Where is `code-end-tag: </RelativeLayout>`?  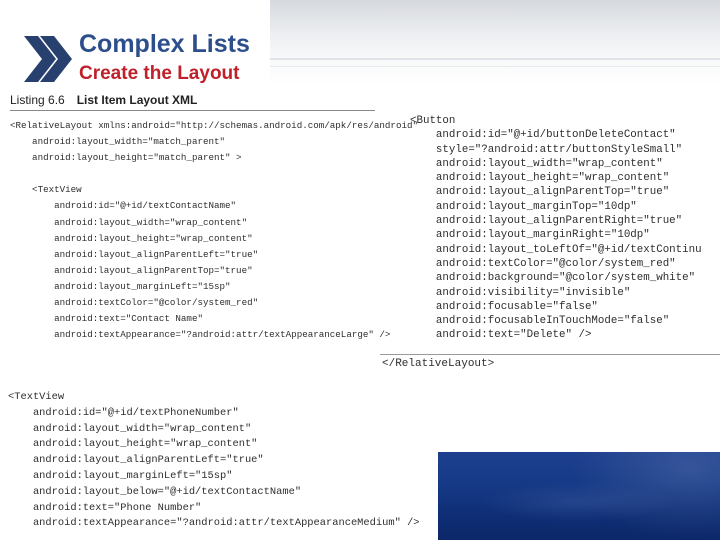
code-end-tag: </RelativeLayout> is located at coordinates (438, 364).